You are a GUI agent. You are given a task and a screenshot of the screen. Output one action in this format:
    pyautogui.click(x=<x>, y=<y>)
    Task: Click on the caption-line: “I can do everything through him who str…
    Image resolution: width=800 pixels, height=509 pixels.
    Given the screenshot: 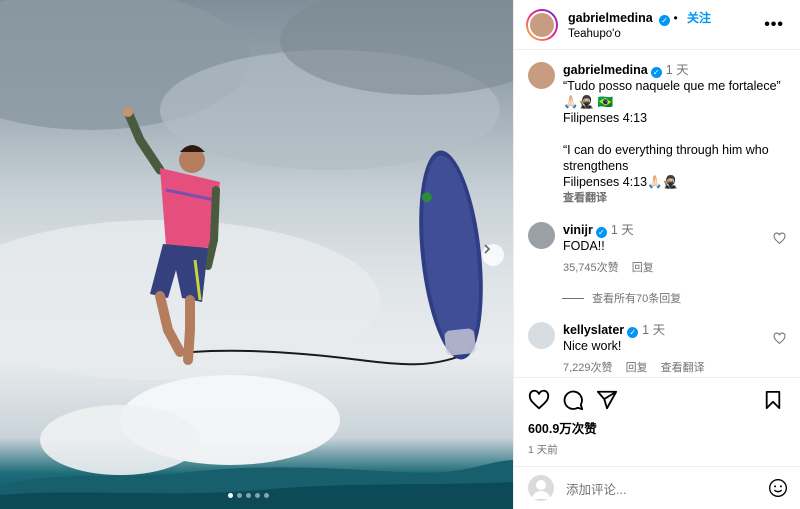 What is the action you would take?
    pyautogui.click(x=668, y=158)
    